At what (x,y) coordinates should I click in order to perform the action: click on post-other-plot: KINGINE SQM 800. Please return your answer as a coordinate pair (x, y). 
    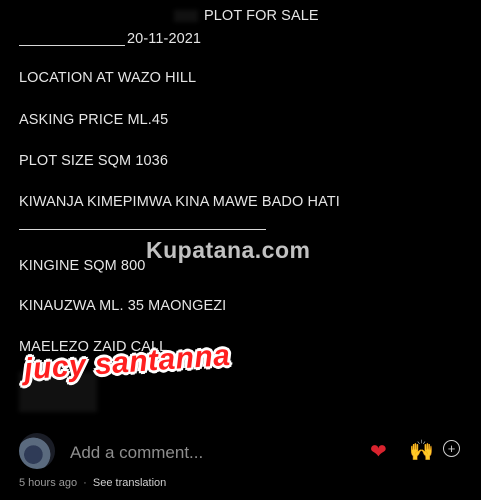
    Looking at the image, I should click on (82, 266).